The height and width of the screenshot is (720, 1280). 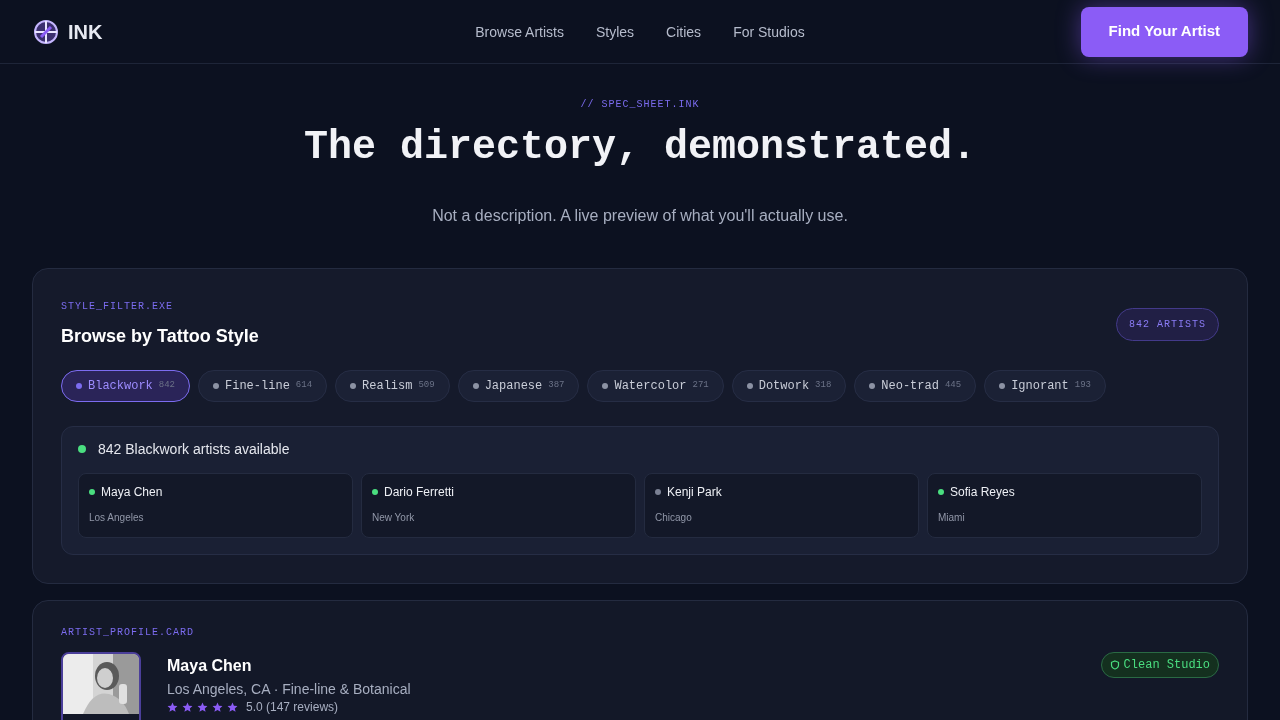 I want to click on style-chip: Fine-line 614, so click(x=263, y=386).